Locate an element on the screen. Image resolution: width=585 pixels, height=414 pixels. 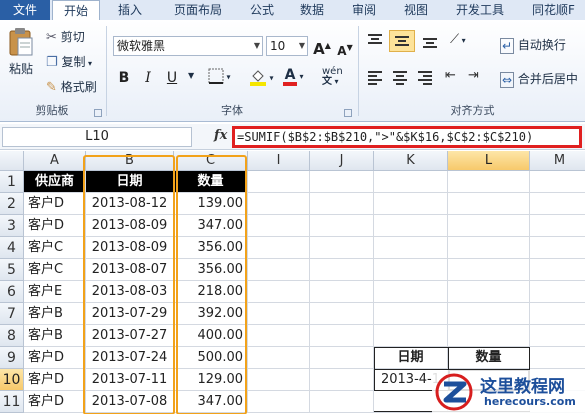
row-header-4: 4 is located at coordinates (12, 248).